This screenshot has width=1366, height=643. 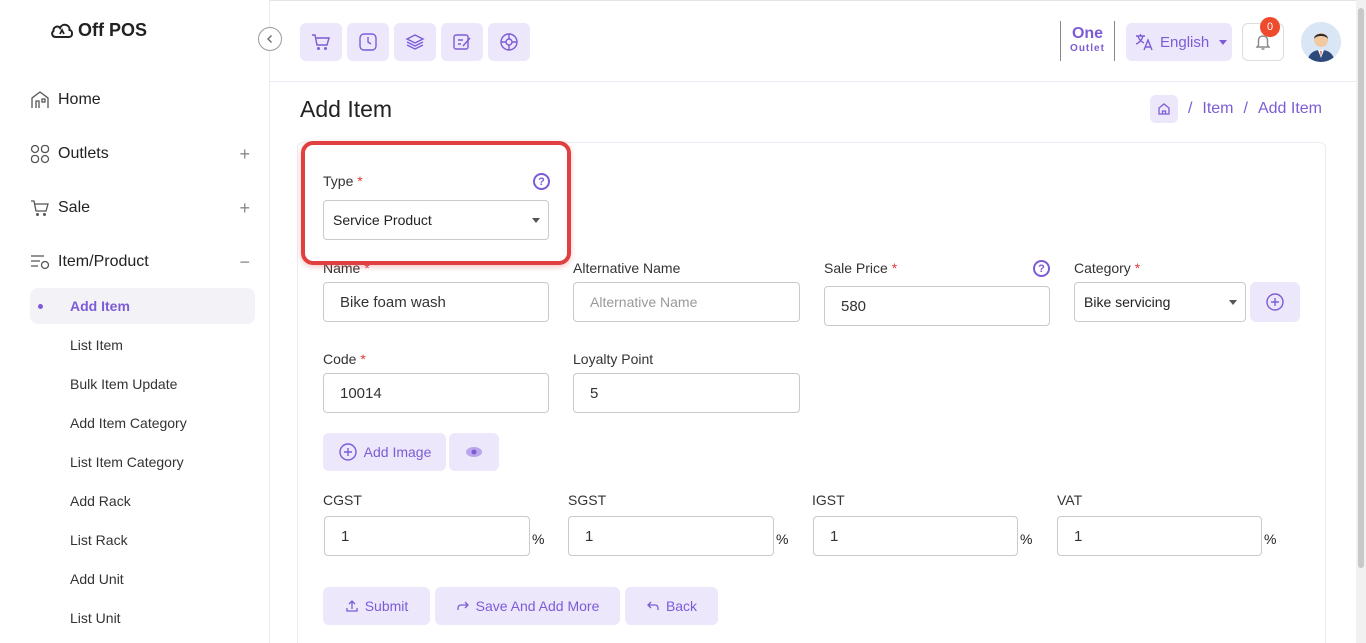 I want to click on category-select-value: Bike servicing, so click(x=1127, y=302).